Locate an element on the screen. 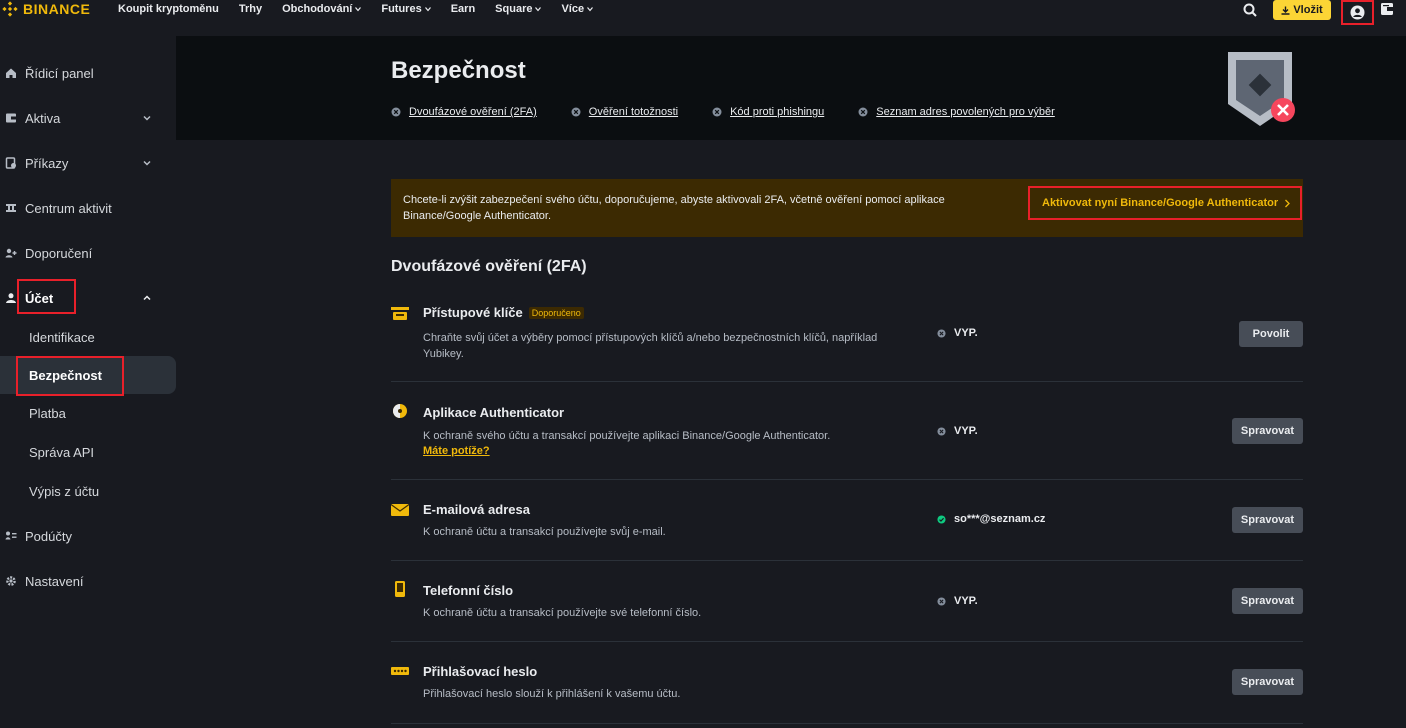 This screenshot has height=728, width=1406. sidebar-item-subaccounts: Podúčty is located at coordinates (88, 536).